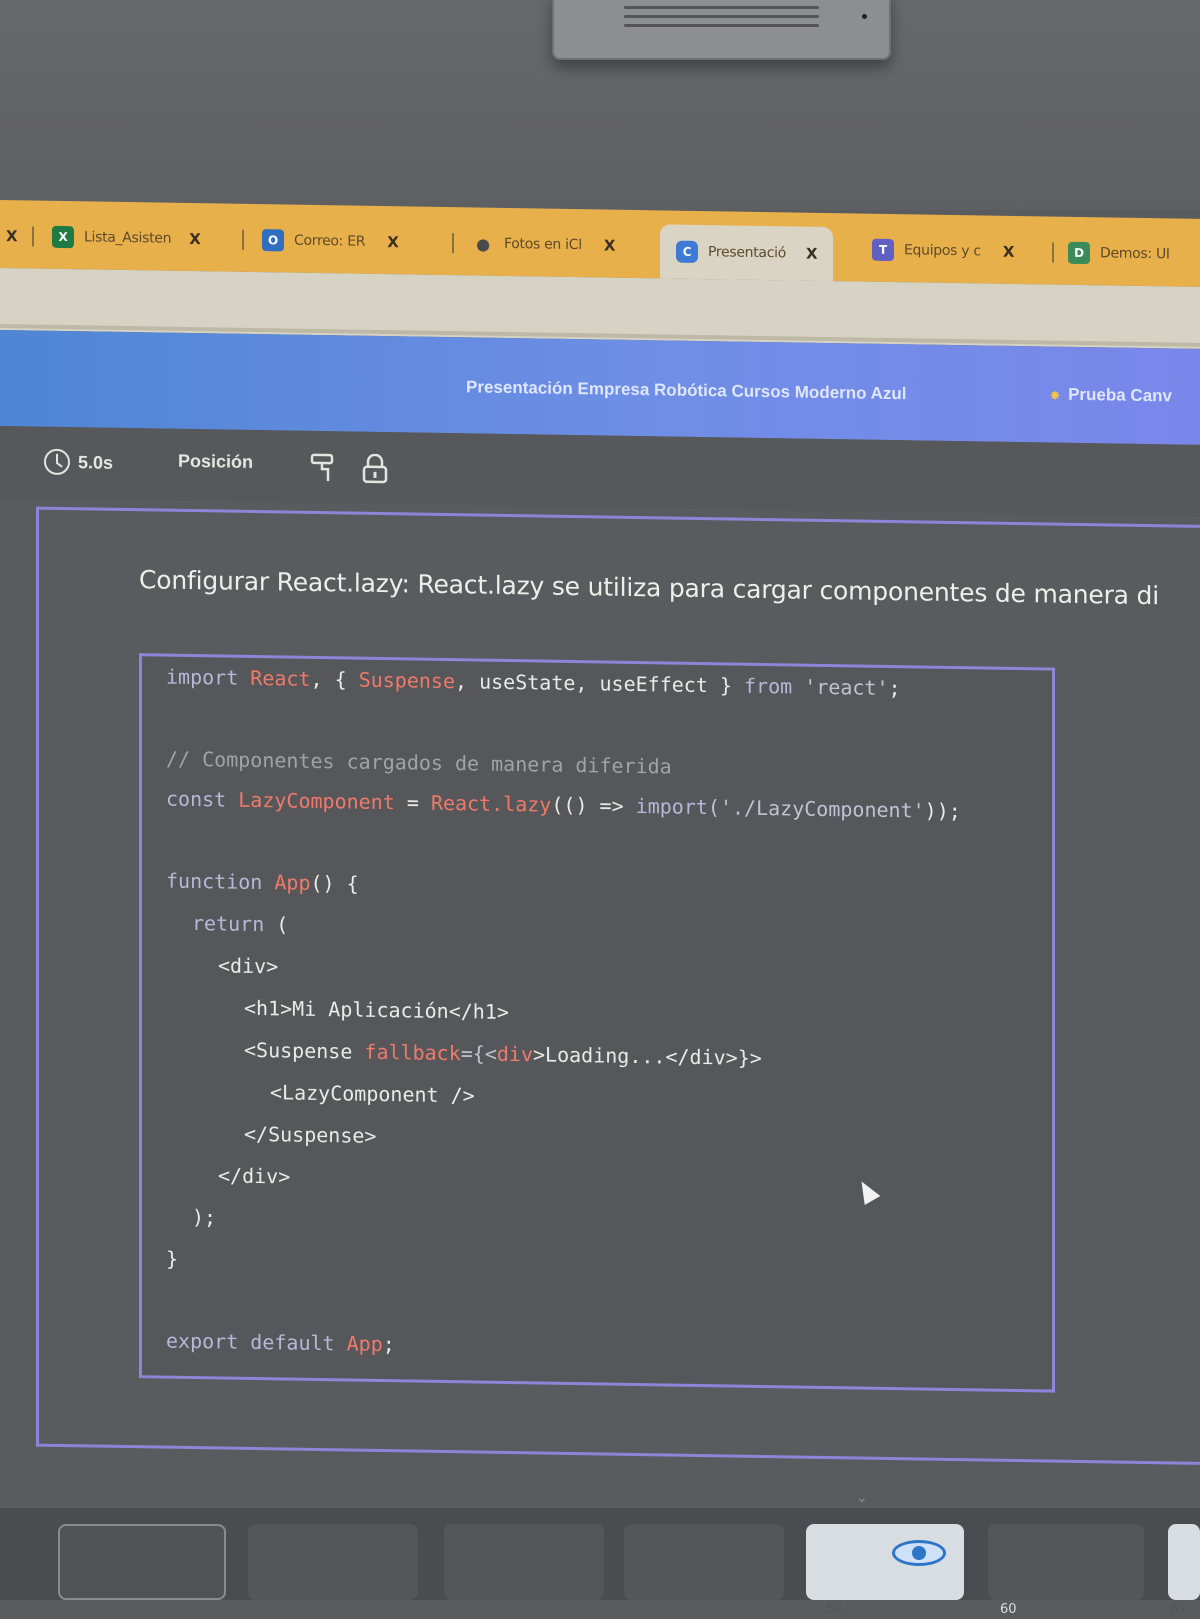  Describe the element at coordinates (919, 1553) in the screenshot. I see `eye-icon` at that location.